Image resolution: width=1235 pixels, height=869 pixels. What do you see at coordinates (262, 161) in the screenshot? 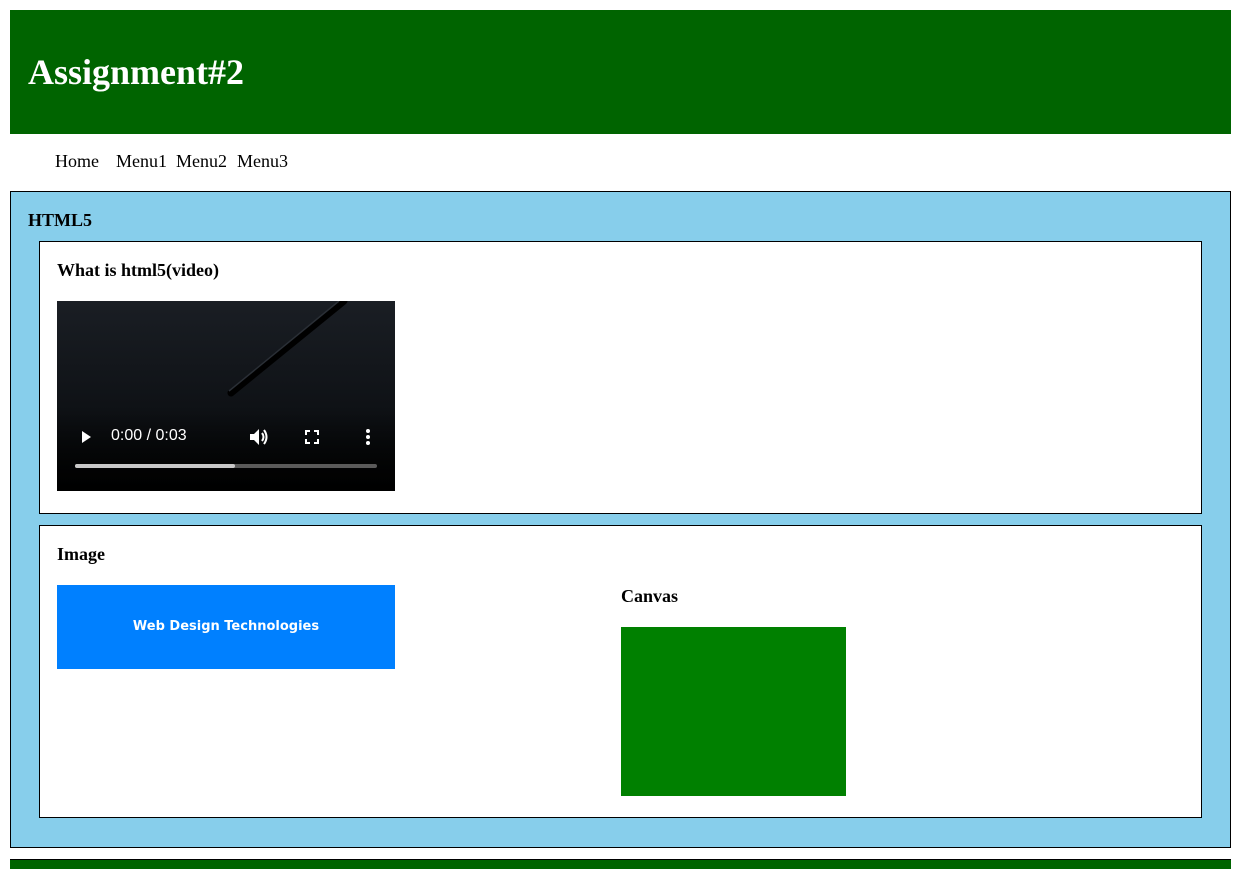
I see `nav-item-menu3: Menu3` at bounding box center [262, 161].